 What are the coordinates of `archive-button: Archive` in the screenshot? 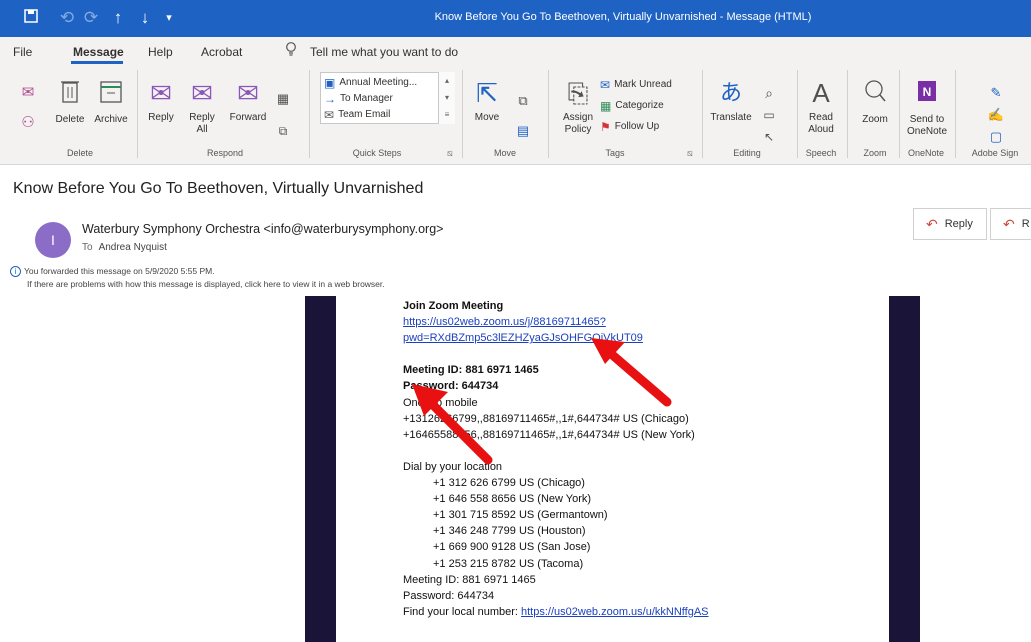 It's located at (111, 102).